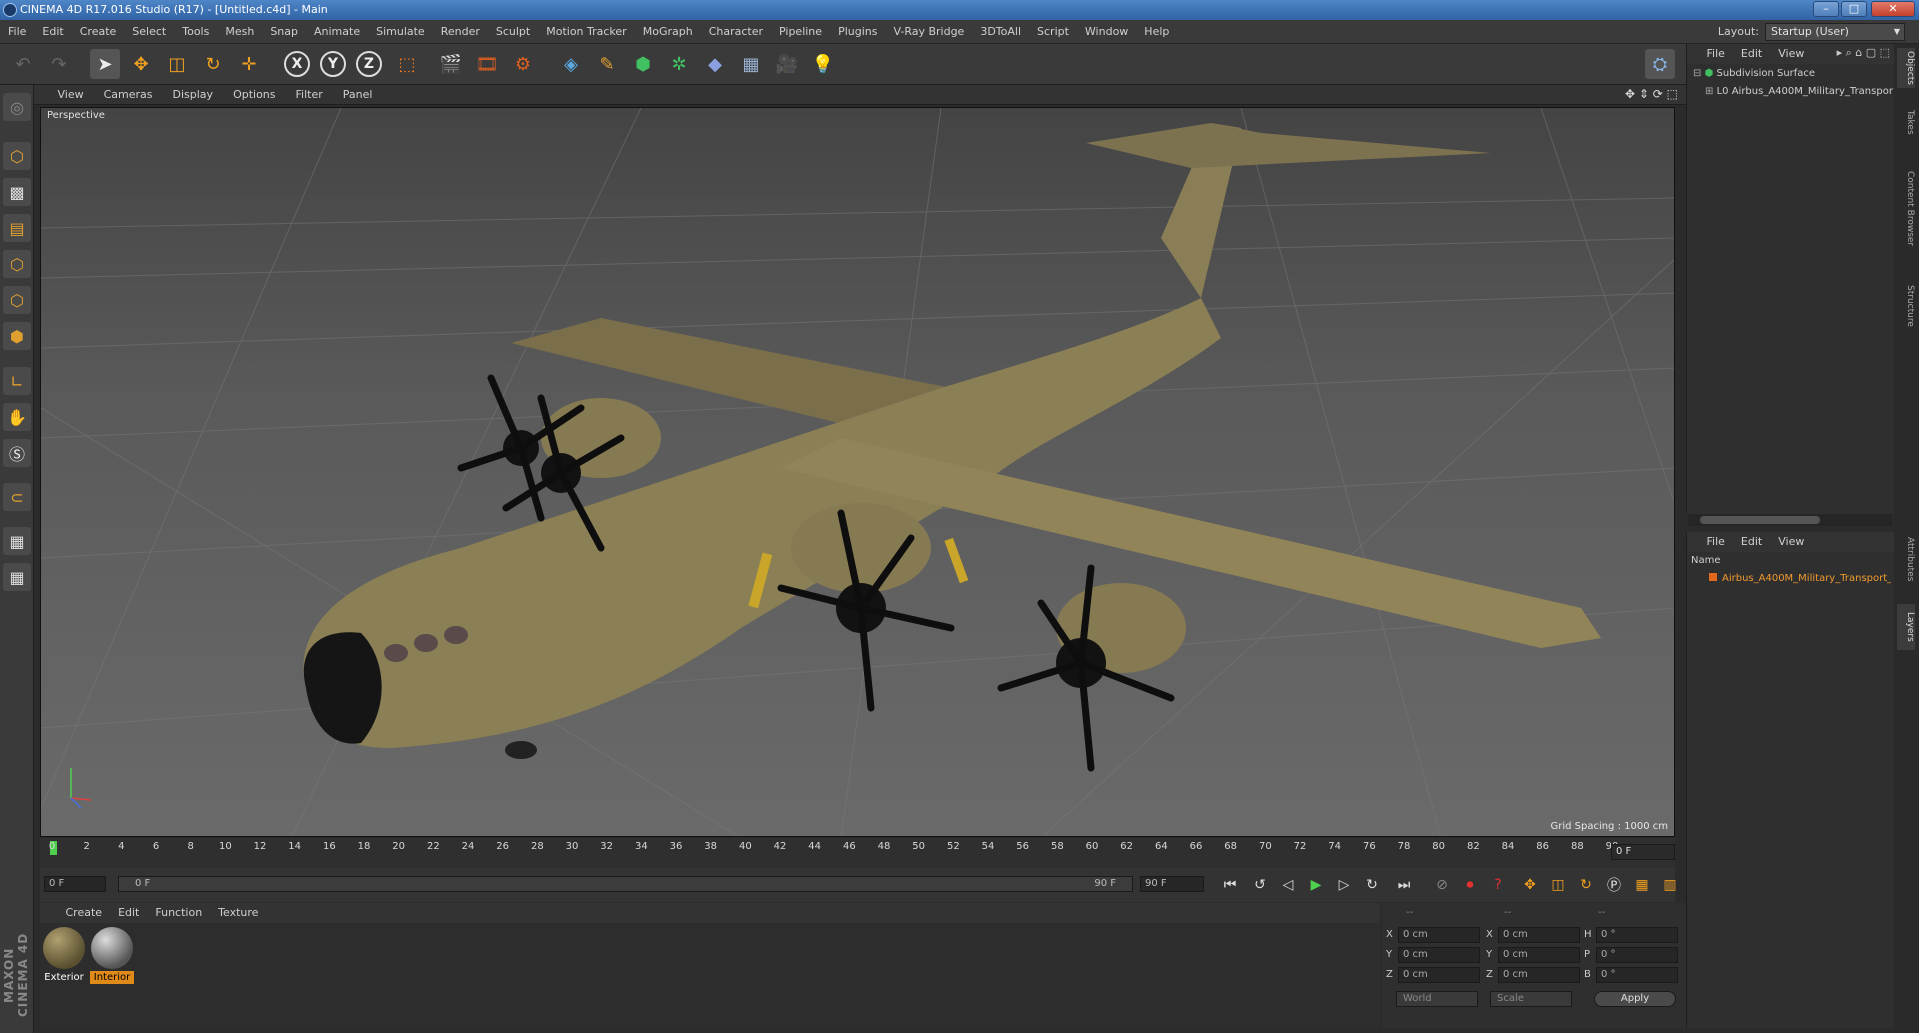 The image size is (1919, 1033). Describe the element at coordinates (751, 64) in the screenshot. I see `floor-icon: ▦` at that location.